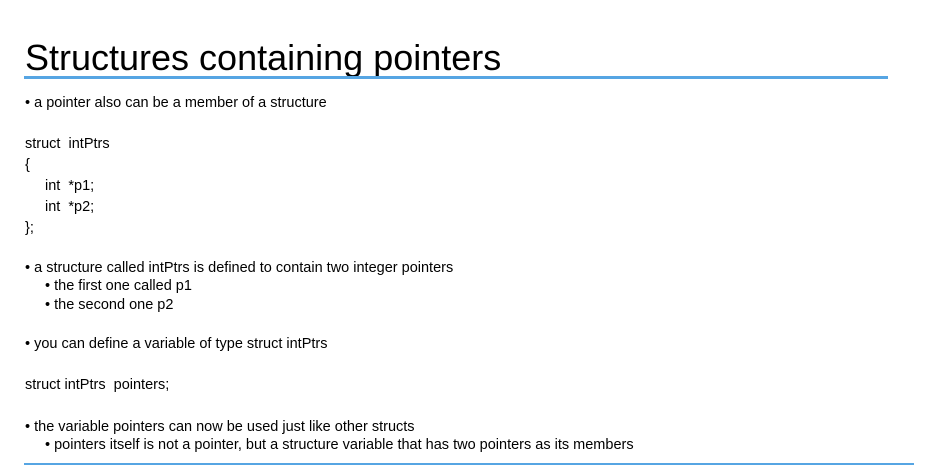  I want to click on code-declaration: struct intPtrs pointers;, so click(97, 385).